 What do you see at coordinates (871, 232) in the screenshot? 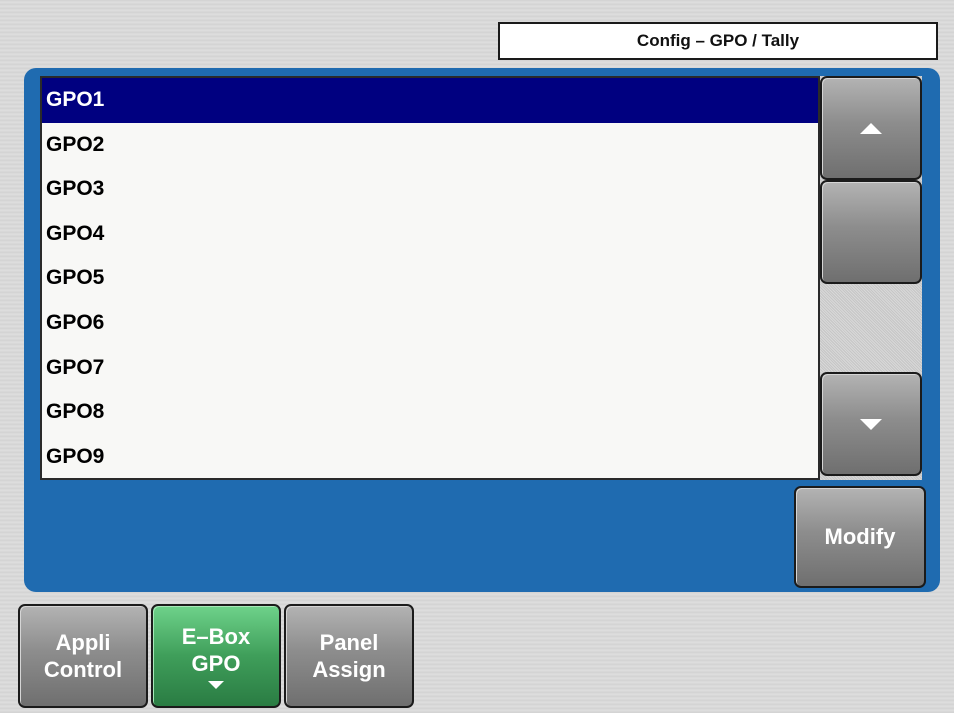
I see `scrollbar-thumb` at bounding box center [871, 232].